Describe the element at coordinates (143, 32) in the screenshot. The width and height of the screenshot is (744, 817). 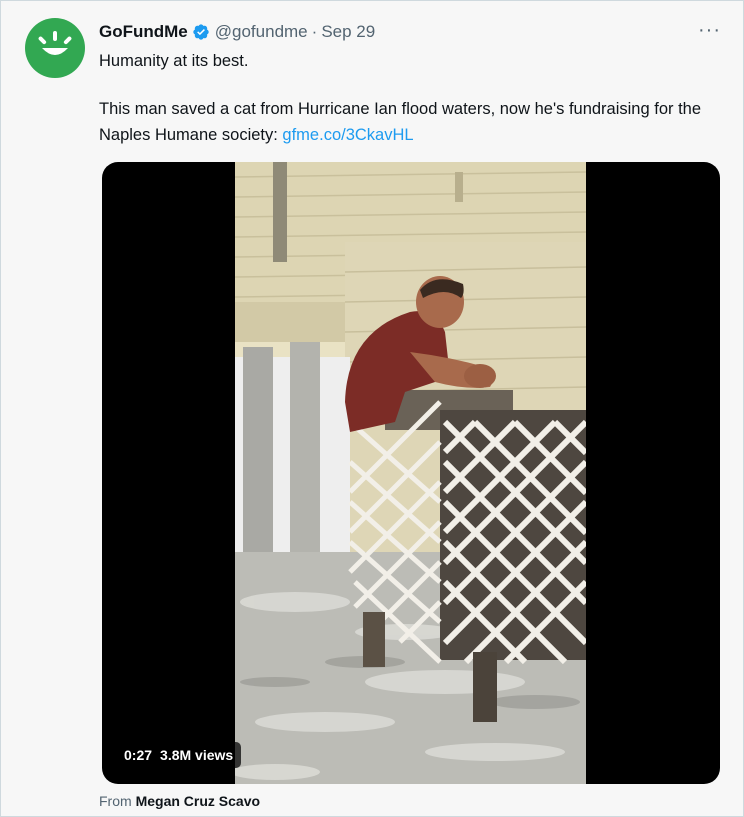
I see `author-name: GoFundMe` at that location.